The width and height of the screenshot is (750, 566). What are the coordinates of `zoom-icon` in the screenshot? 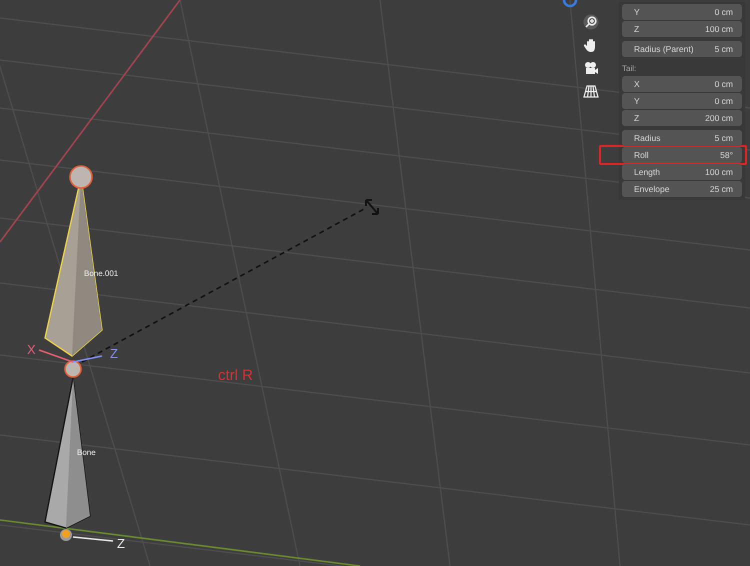 It's located at (591, 22).